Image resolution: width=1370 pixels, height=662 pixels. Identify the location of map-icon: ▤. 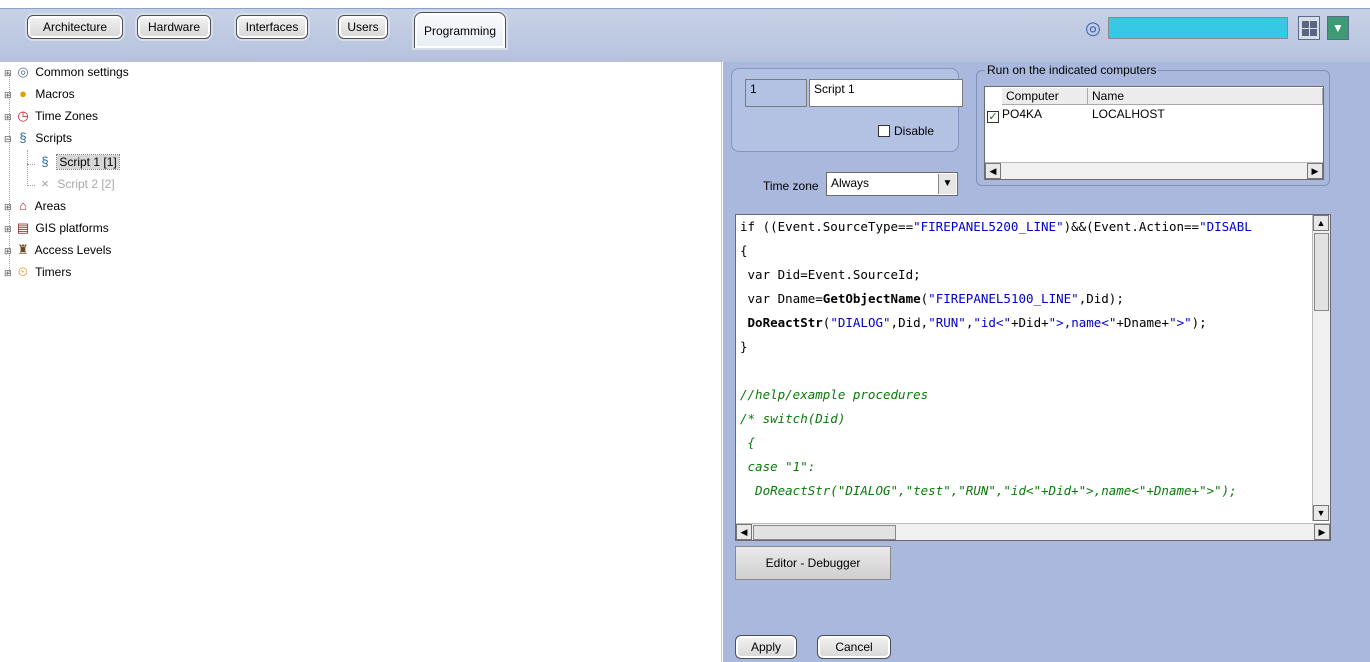
(23, 227).